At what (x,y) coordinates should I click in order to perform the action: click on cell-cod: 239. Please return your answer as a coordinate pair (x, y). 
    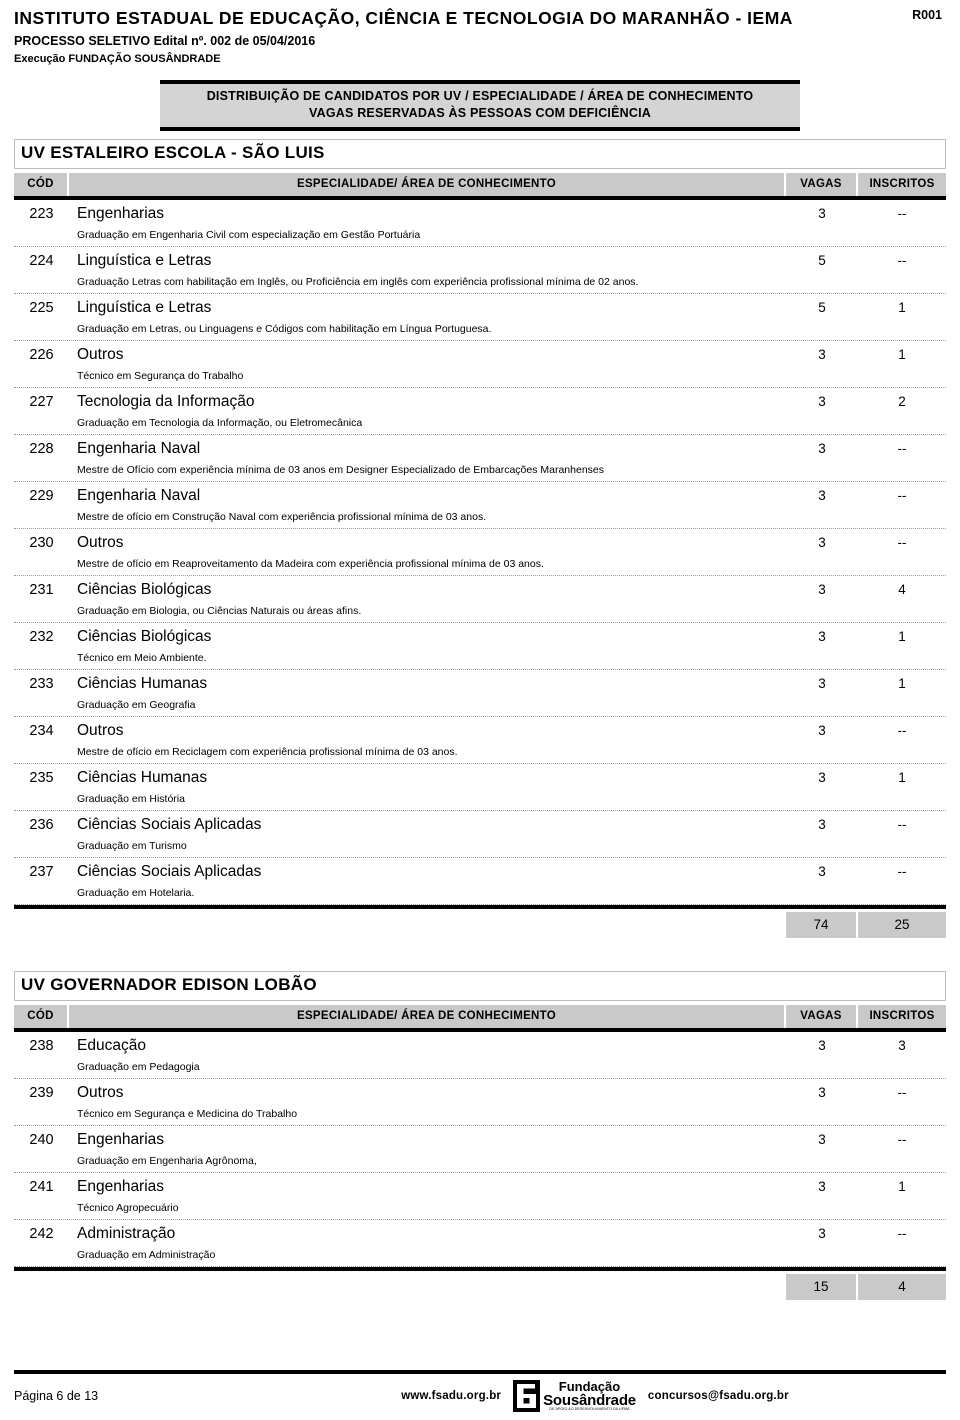
    Looking at the image, I should click on (41, 1092).